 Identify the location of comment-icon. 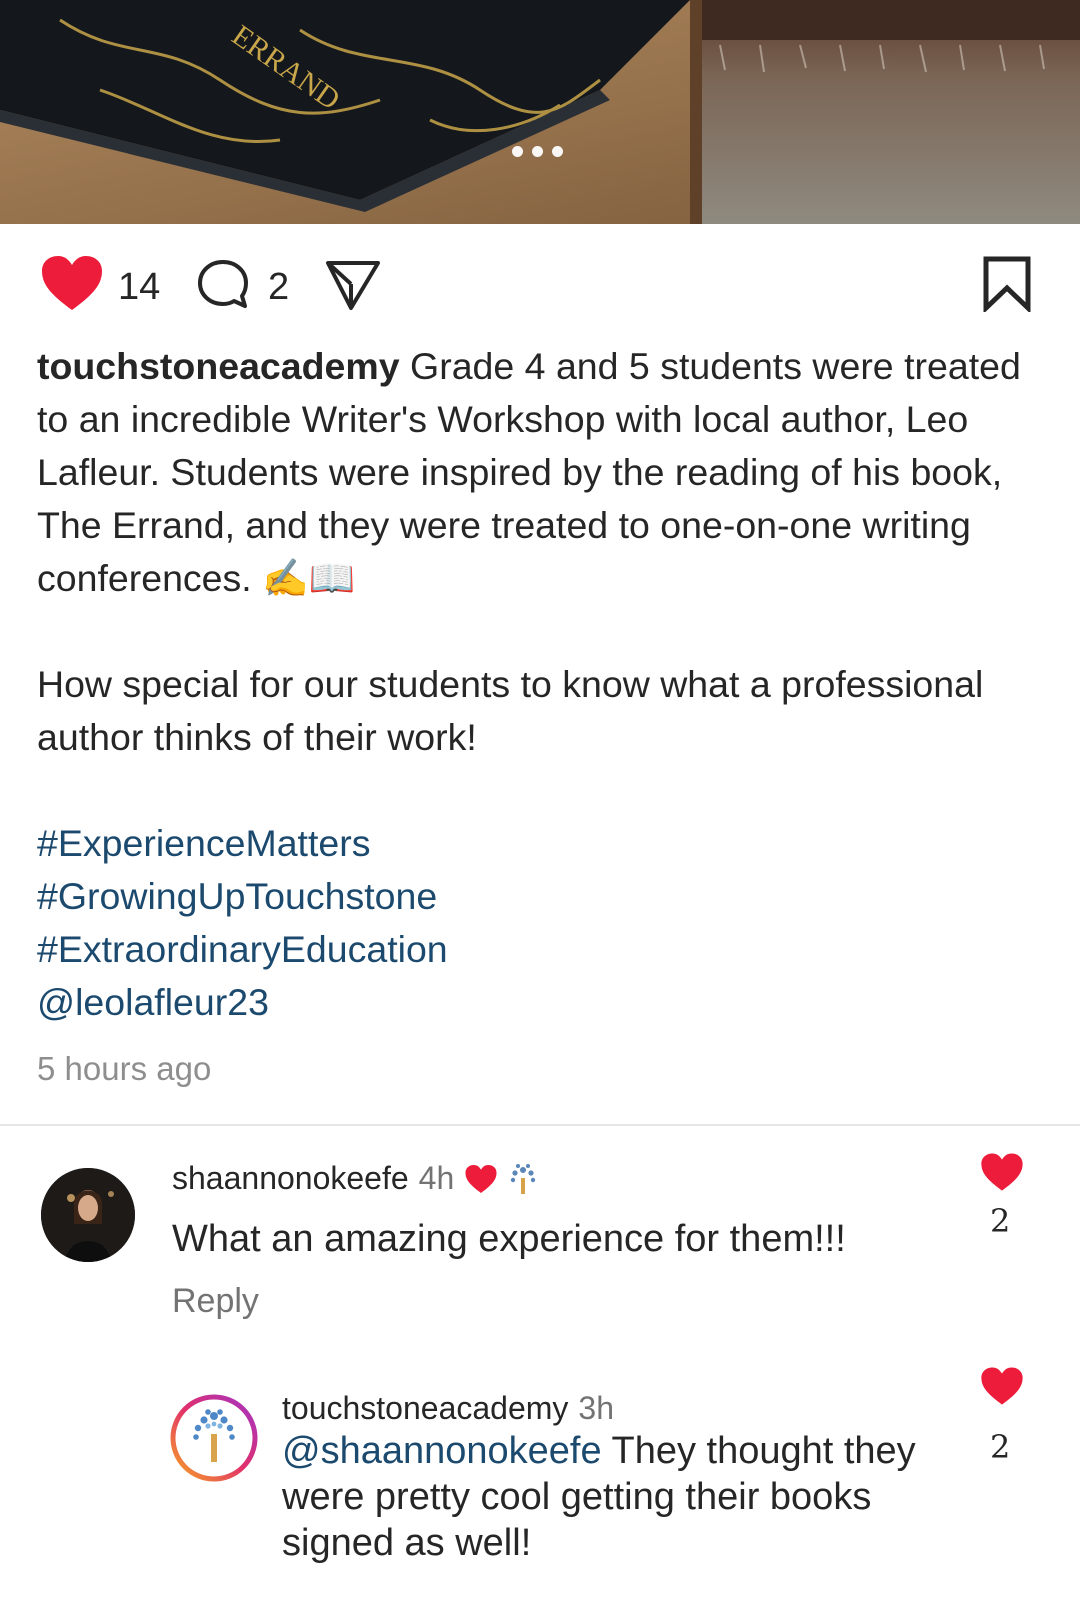
(223, 284).